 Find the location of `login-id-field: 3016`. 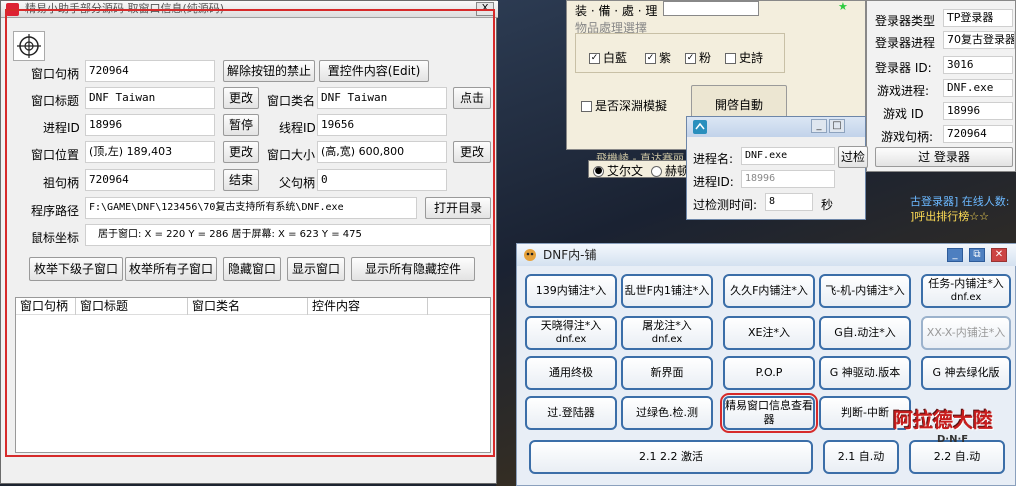

login-id-field: 3016 is located at coordinates (978, 65).